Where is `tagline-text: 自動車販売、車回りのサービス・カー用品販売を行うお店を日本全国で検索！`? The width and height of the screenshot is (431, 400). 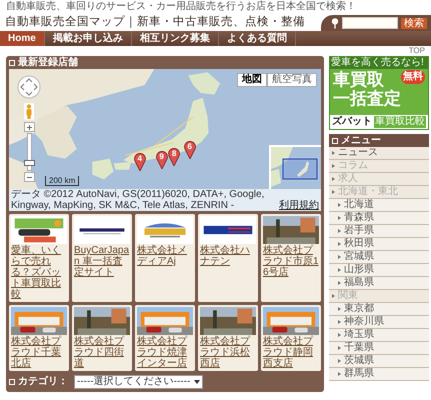 tagline-text: 自動車販売、車回りのサービス・カー用品販売を行うお店を日本全国で検索！ is located at coordinates (181, 6).